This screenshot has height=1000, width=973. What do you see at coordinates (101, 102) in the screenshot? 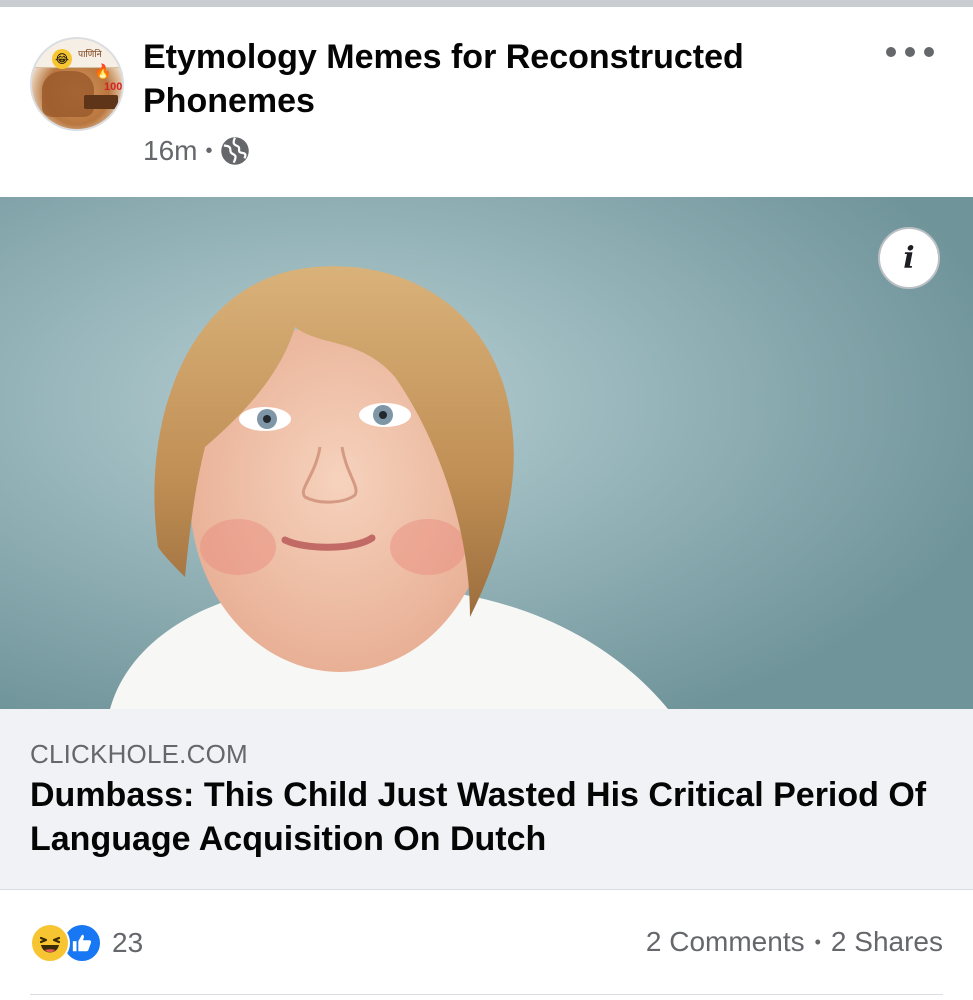
I see `avatar-desk` at bounding box center [101, 102].